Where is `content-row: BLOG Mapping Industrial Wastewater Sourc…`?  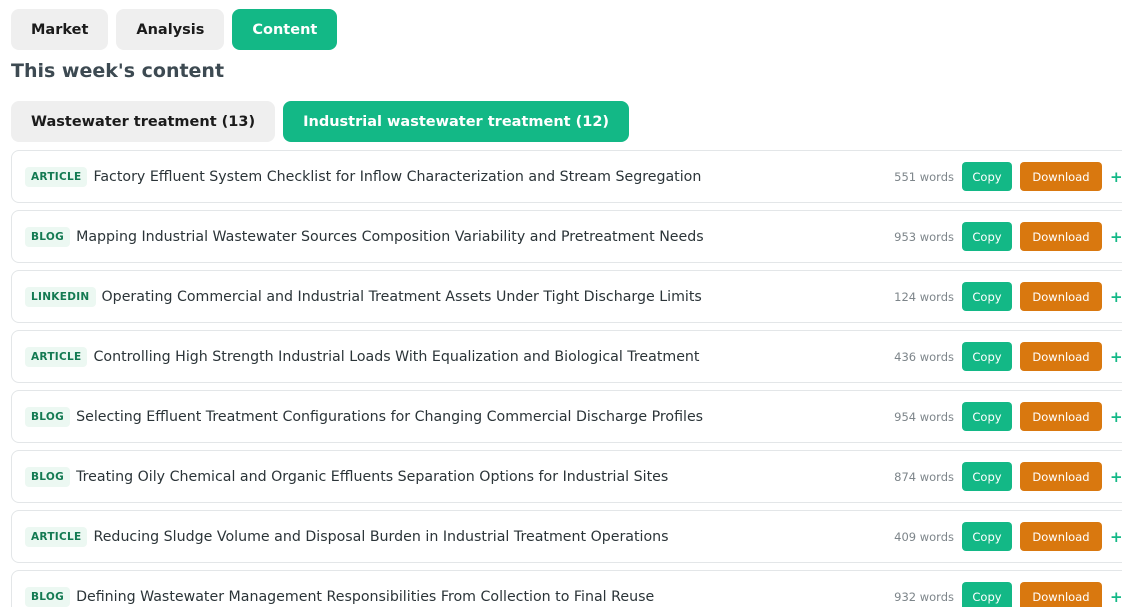
content-row: BLOG Mapping Industrial Wastewater Sourc… is located at coordinates (566, 236).